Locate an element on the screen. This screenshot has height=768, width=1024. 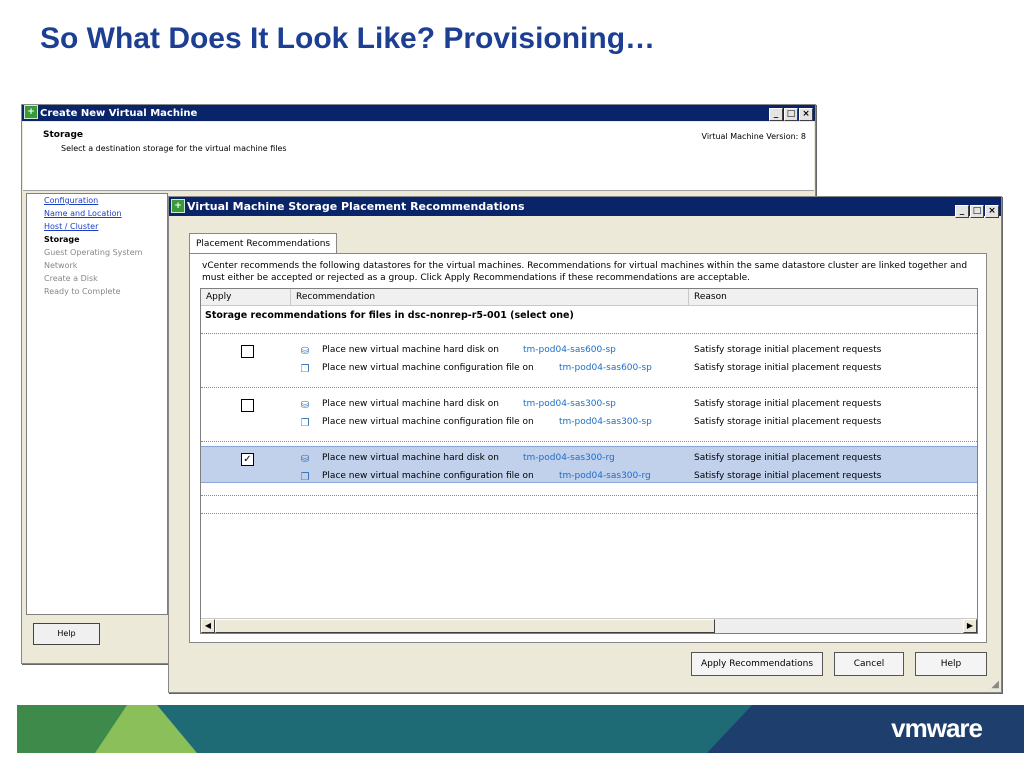
footer-graphic is located at coordinates (520, 729).